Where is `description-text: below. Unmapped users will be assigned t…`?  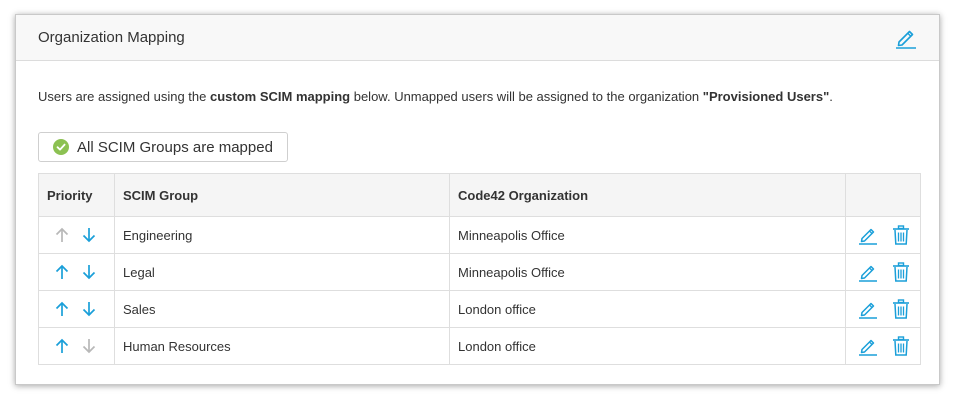 description-text: below. Unmapped users will be assigned t… is located at coordinates (526, 96).